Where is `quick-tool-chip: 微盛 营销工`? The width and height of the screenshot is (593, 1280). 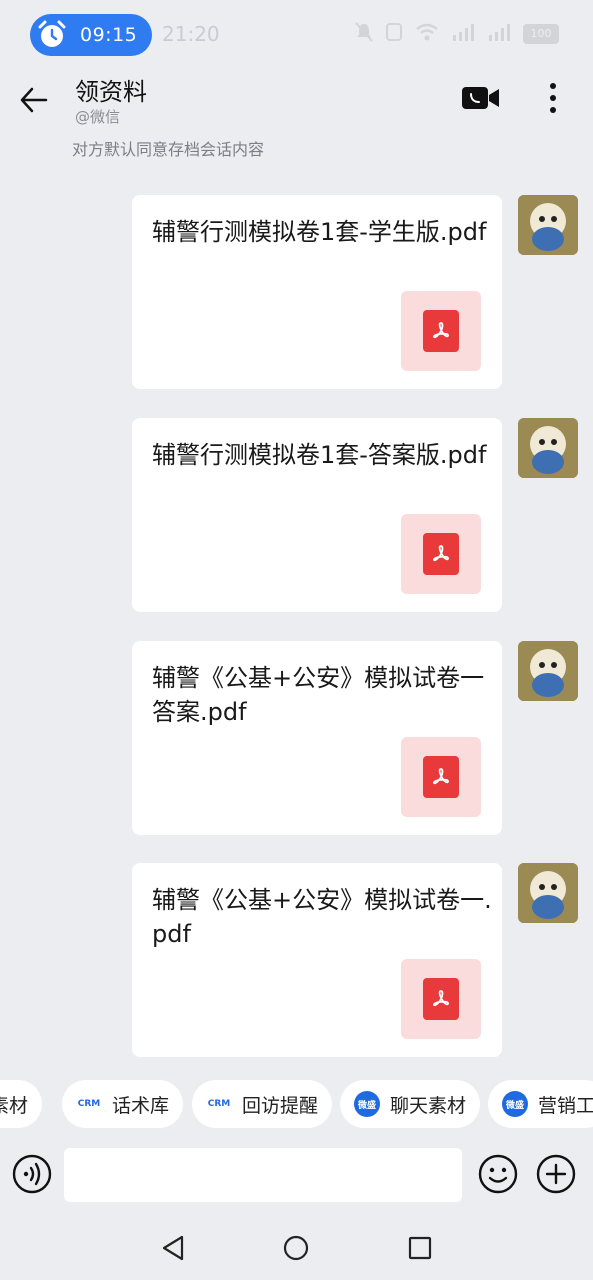 quick-tool-chip: 微盛 营销工 is located at coordinates (540, 1104).